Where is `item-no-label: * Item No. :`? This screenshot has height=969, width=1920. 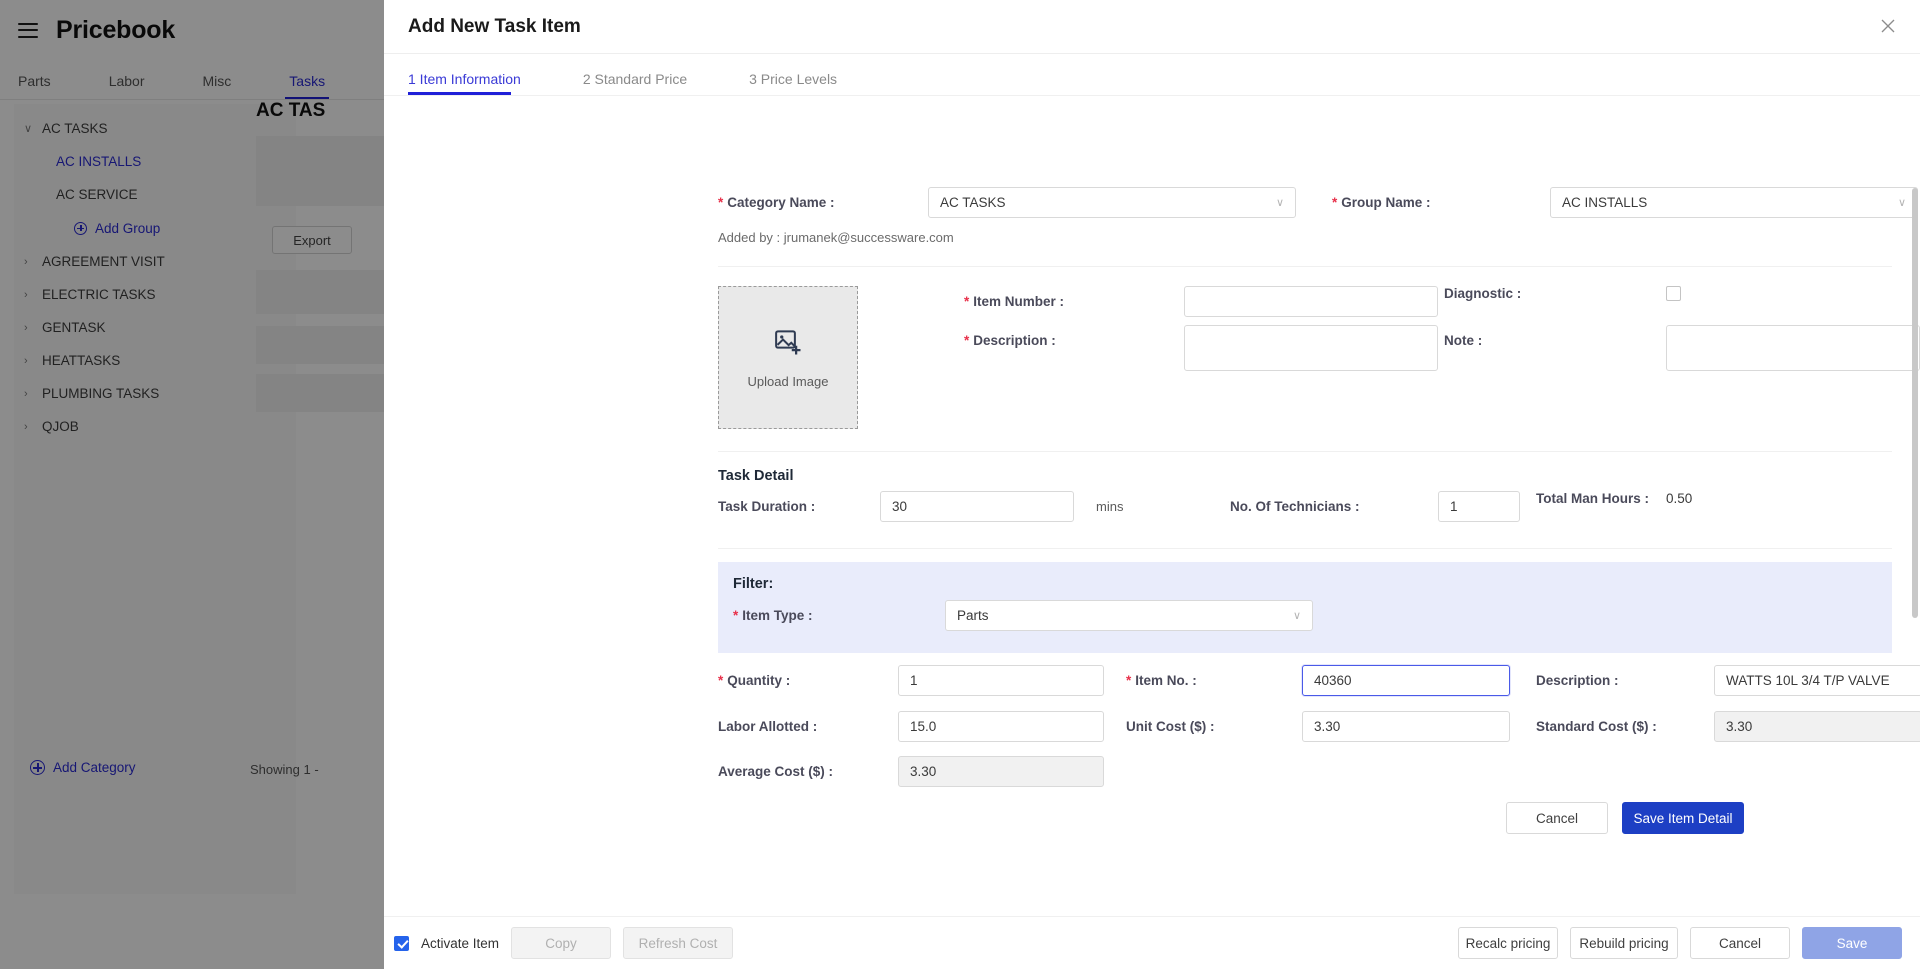
item-no-label: * Item No. : is located at coordinates (1161, 680).